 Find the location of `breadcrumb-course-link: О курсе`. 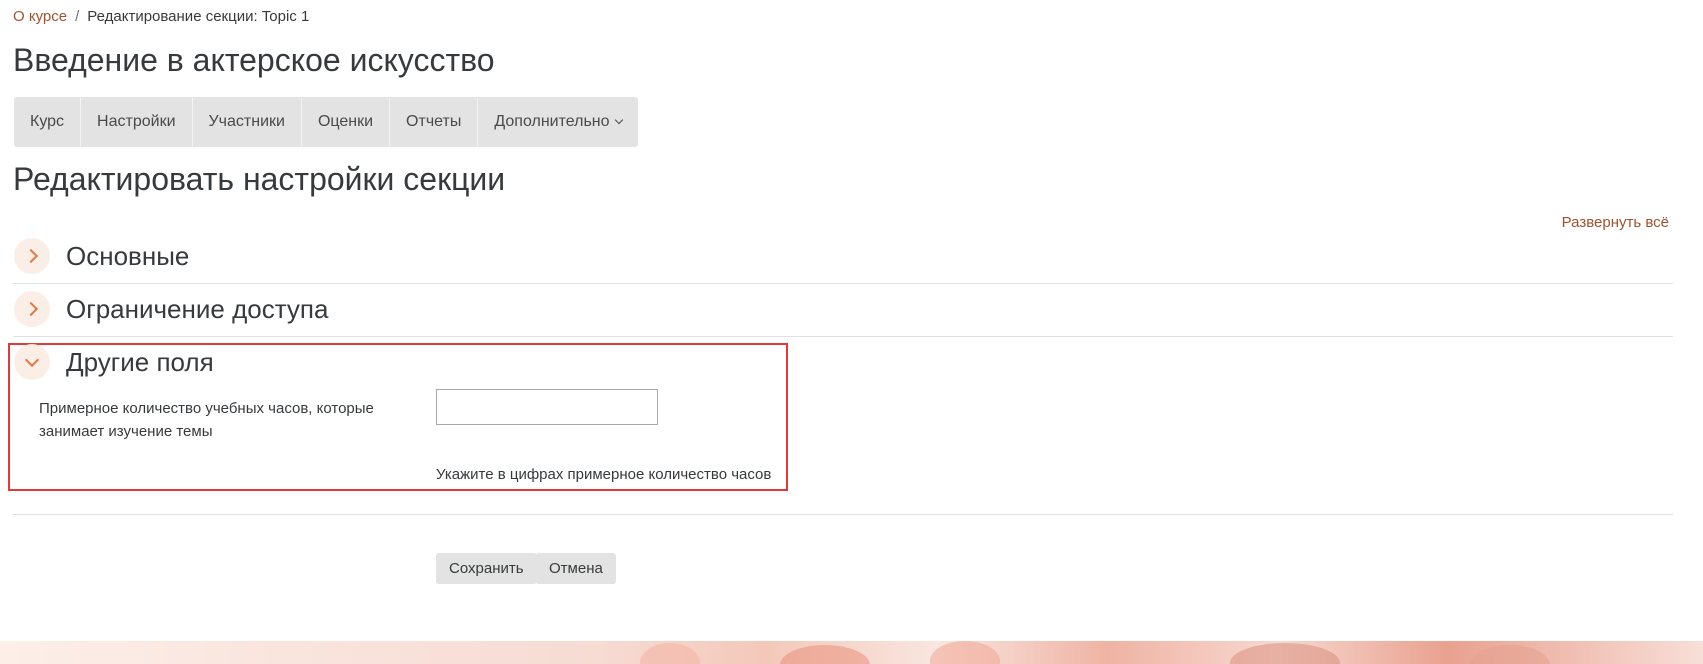

breadcrumb-course-link: О курсе is located at coordinates (40, 16).